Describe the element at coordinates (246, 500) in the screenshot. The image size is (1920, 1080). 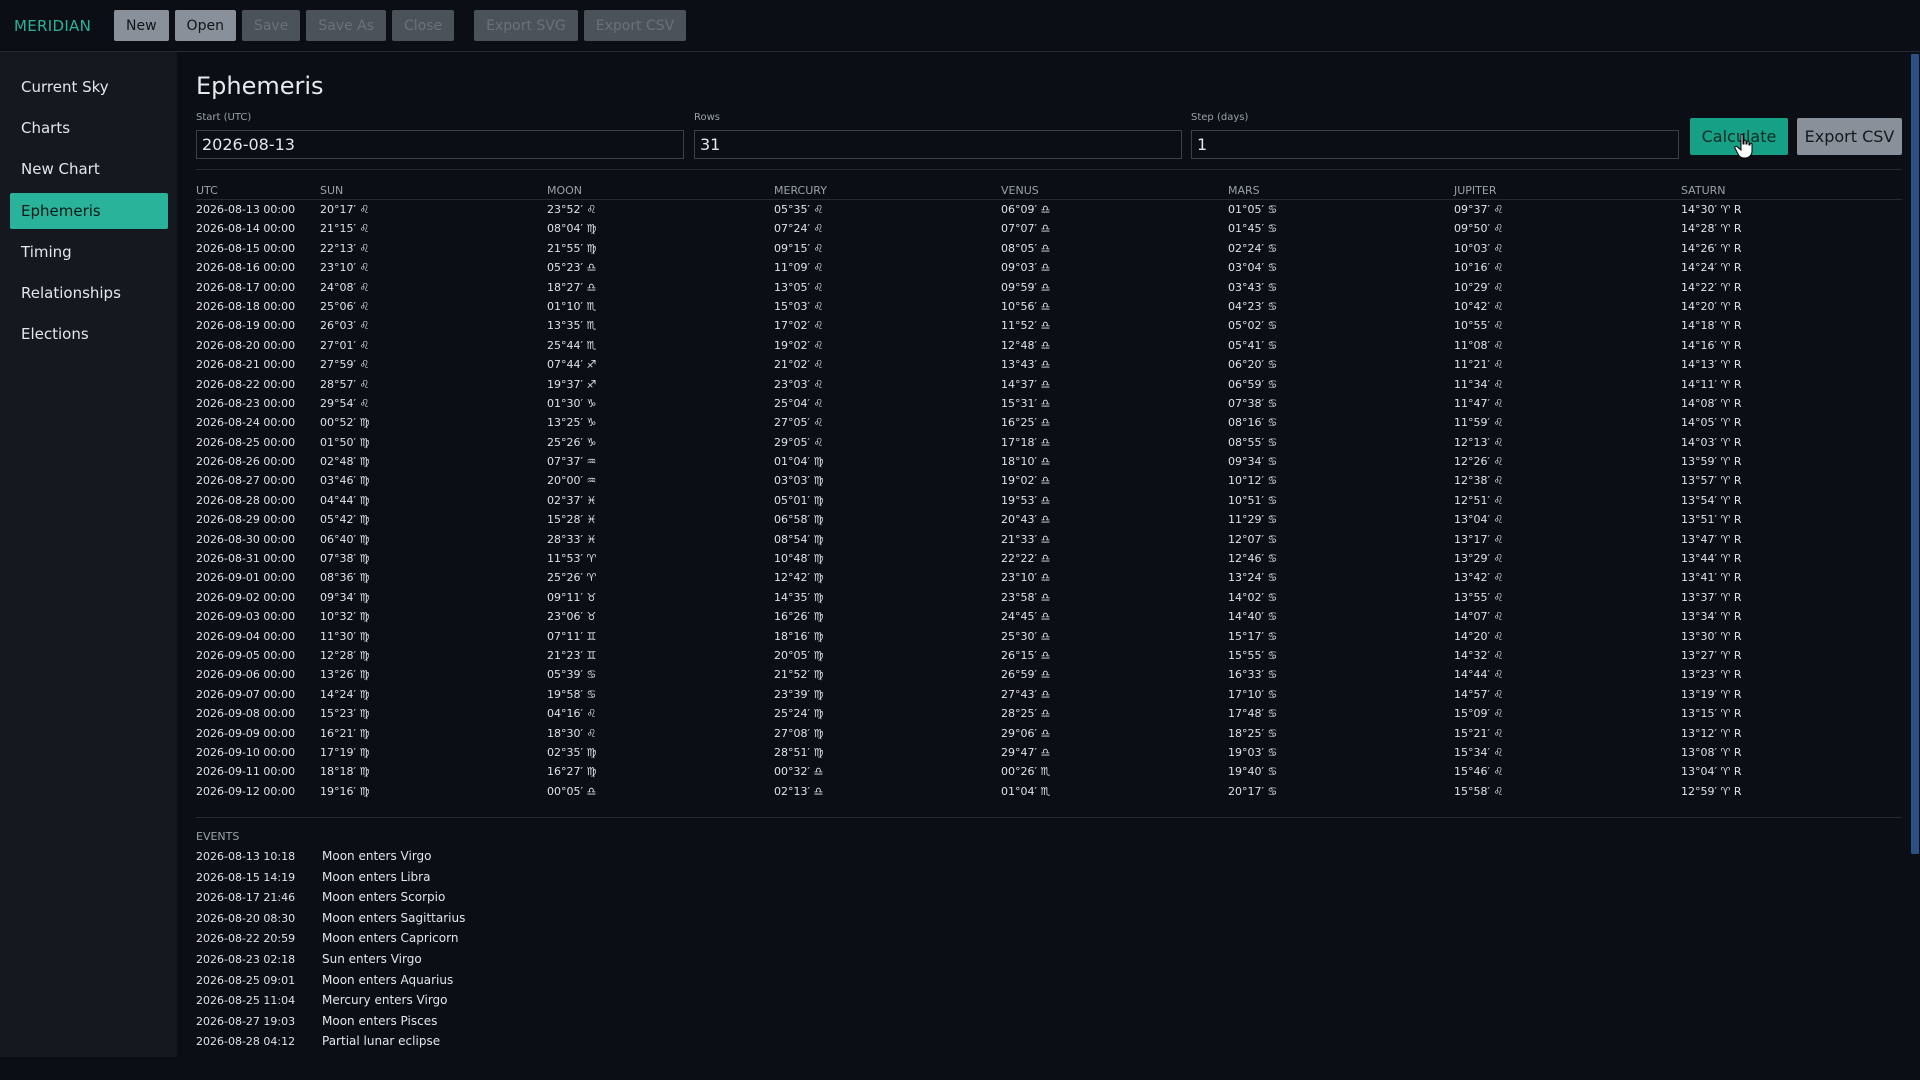
I see `table-cell: 2026-08-28 00:00` at that location.